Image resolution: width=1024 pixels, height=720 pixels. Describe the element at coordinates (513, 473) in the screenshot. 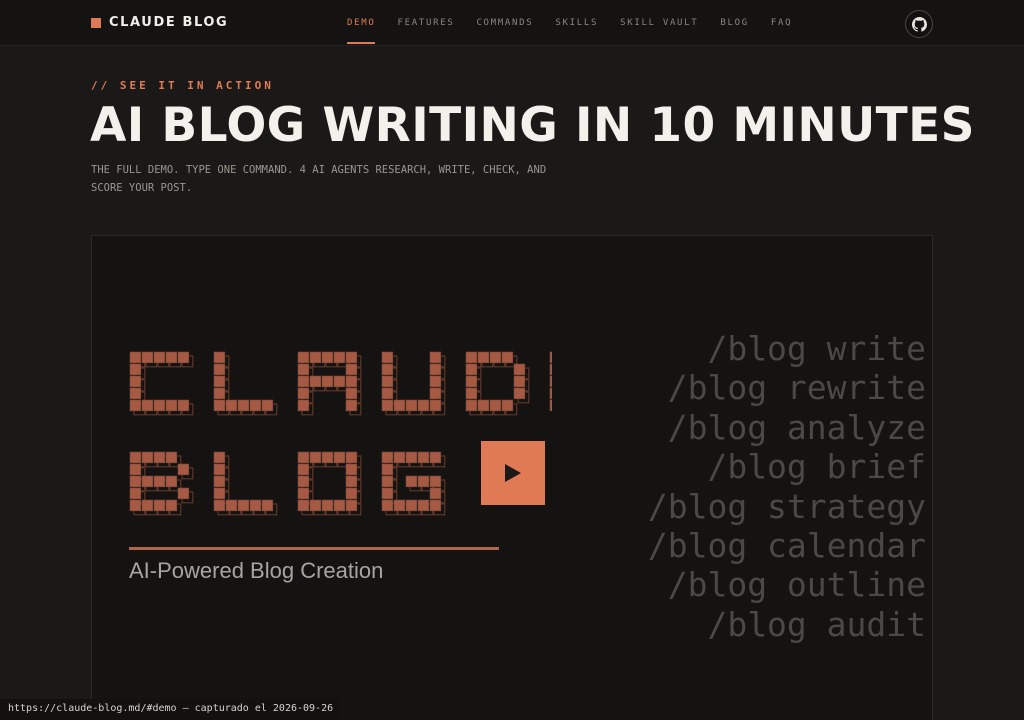

I see `play-button` at that location.